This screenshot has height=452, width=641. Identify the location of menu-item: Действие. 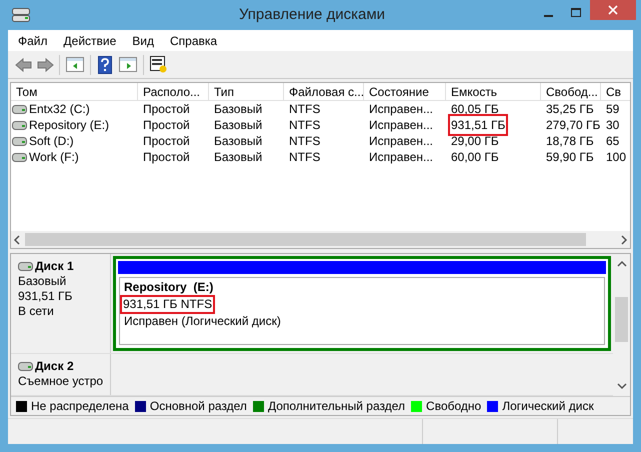
(90, 41).